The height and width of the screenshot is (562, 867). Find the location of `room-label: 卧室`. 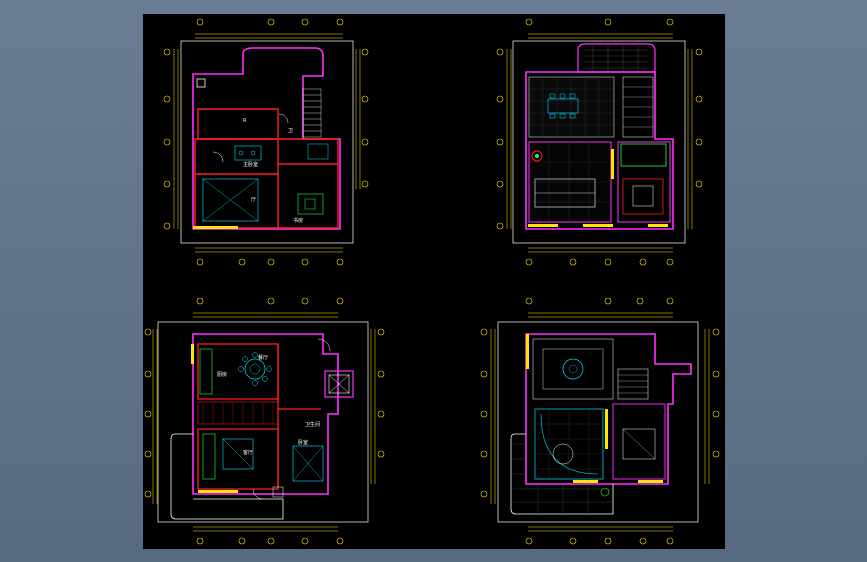

room-label: 卧室 is located at coordinates (303, 442).